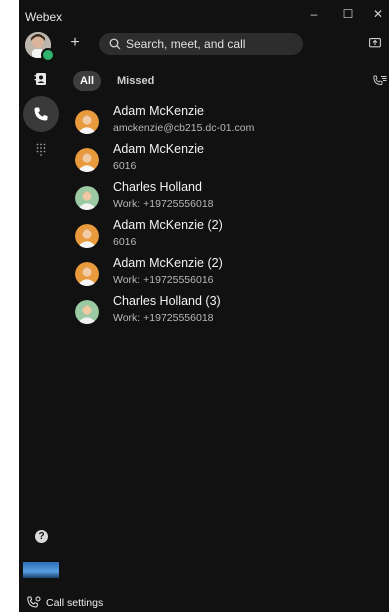  What do you see at coordinates (115, 44) in the screenshot?
I see `search-icon` at bounding box center [115, 44].